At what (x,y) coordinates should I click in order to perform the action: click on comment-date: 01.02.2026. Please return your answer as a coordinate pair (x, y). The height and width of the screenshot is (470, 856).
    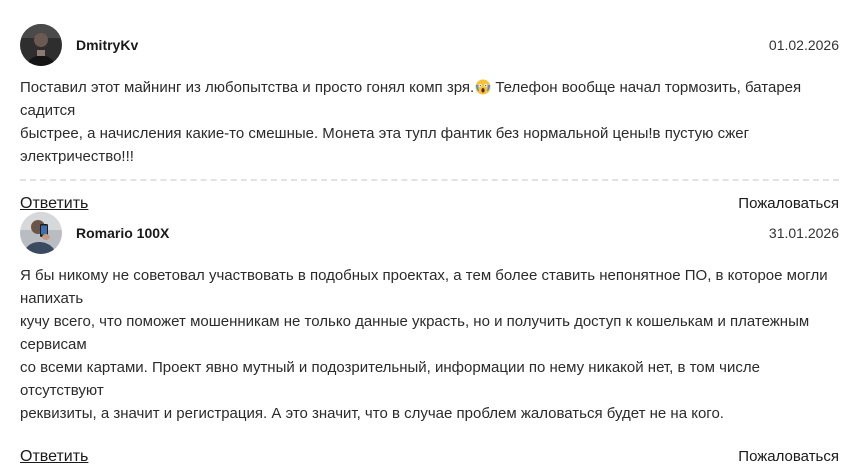
    Looking at the image, I should click on (803, 45).